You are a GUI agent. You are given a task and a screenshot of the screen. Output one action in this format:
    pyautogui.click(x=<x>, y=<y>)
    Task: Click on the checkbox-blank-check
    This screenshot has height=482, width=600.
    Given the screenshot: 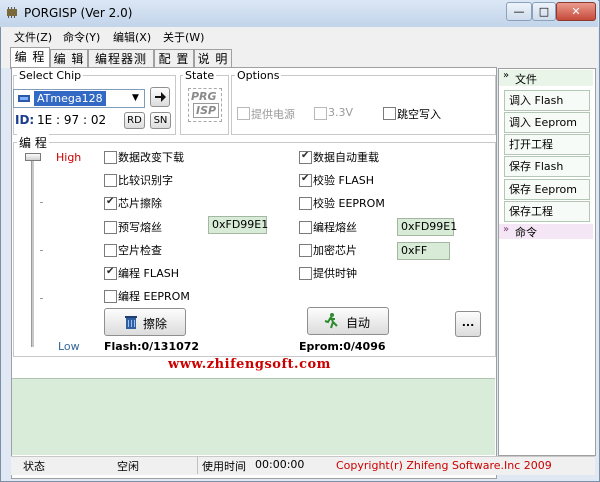 What is the action you would take?
    pyautogui.click(x=110, y=250)
    